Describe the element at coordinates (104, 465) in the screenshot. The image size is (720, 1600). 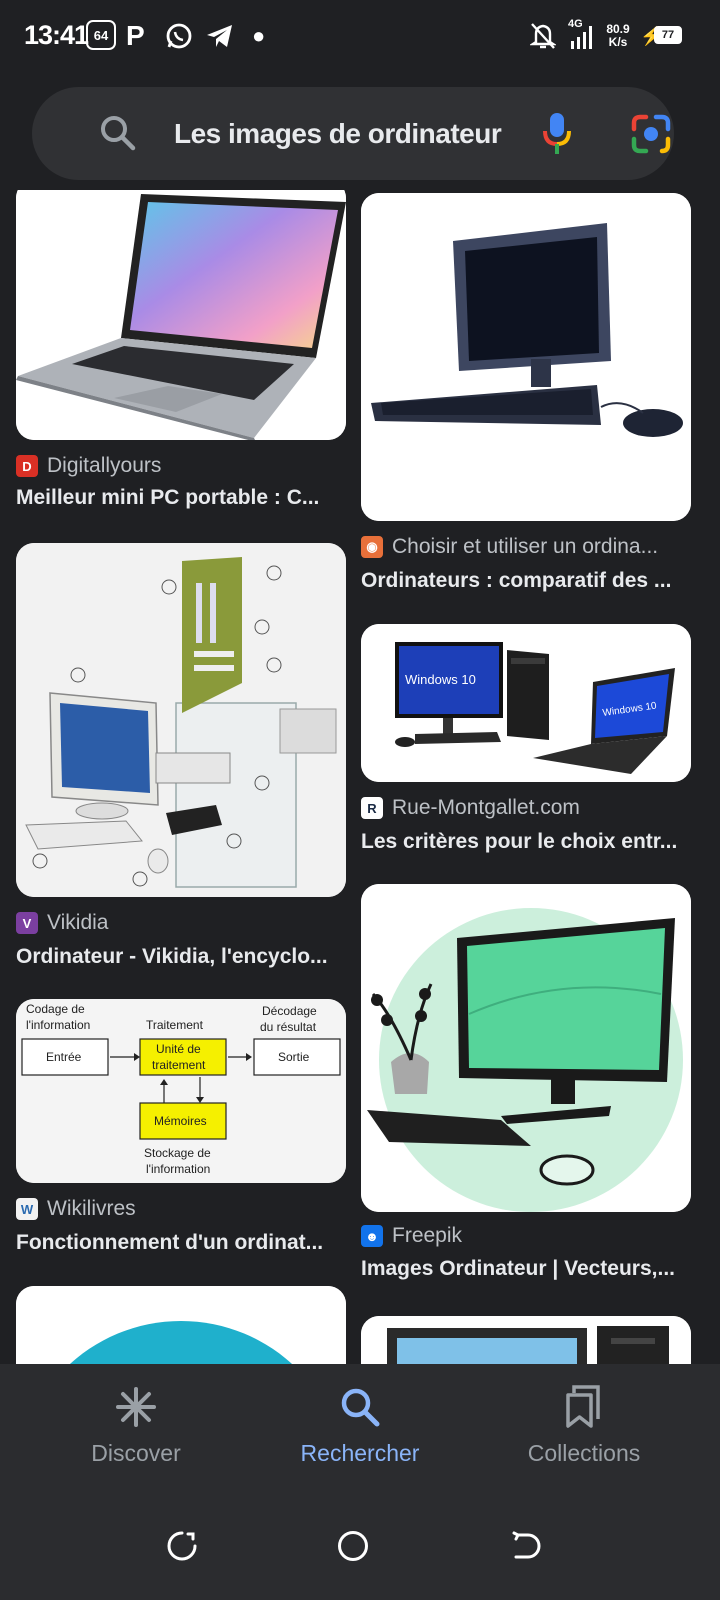
I see `result-source-label: Digitallyours` at that location.